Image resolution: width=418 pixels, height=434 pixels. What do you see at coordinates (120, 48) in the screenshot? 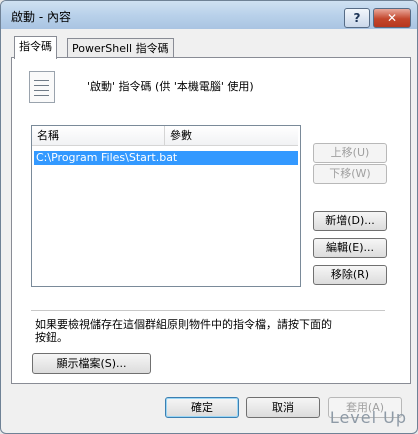
I see `tab-powershell-scripts: PowerShell 指令碼` at bounding box center [120, 48].